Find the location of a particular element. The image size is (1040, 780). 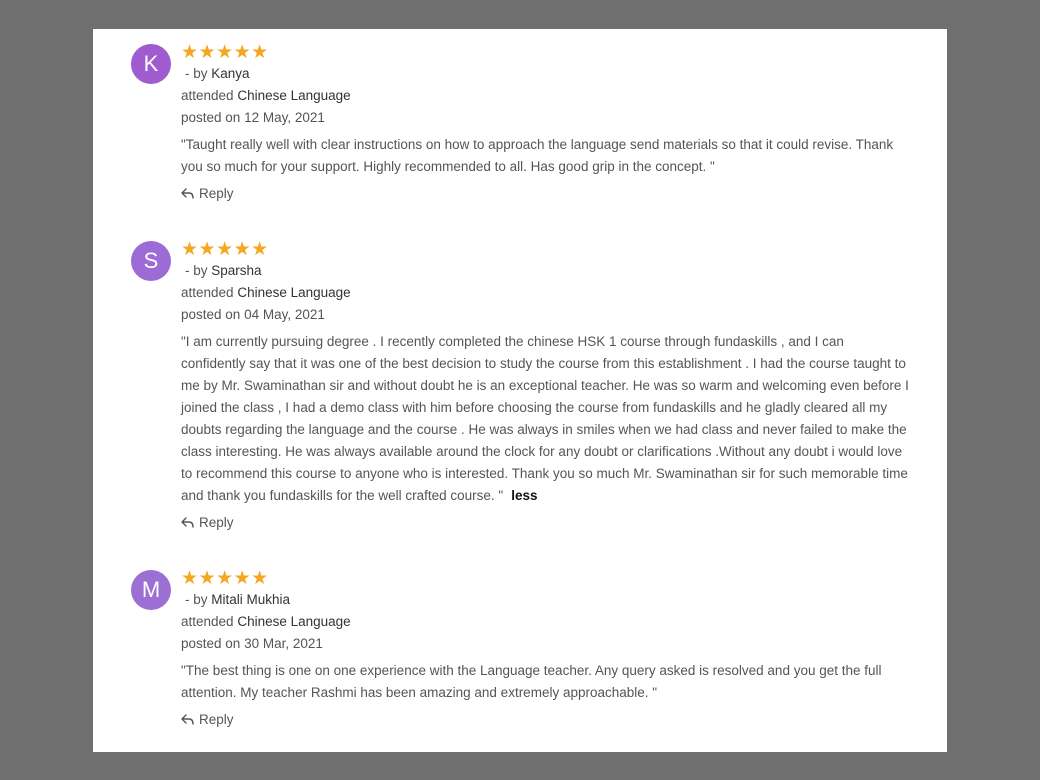

date-line: posted on 04 May, 2021 is located at coordinates (546, 315).